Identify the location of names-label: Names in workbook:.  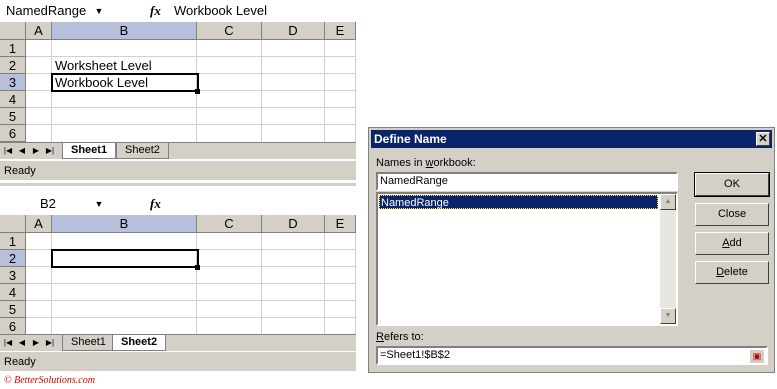
(426, 163).